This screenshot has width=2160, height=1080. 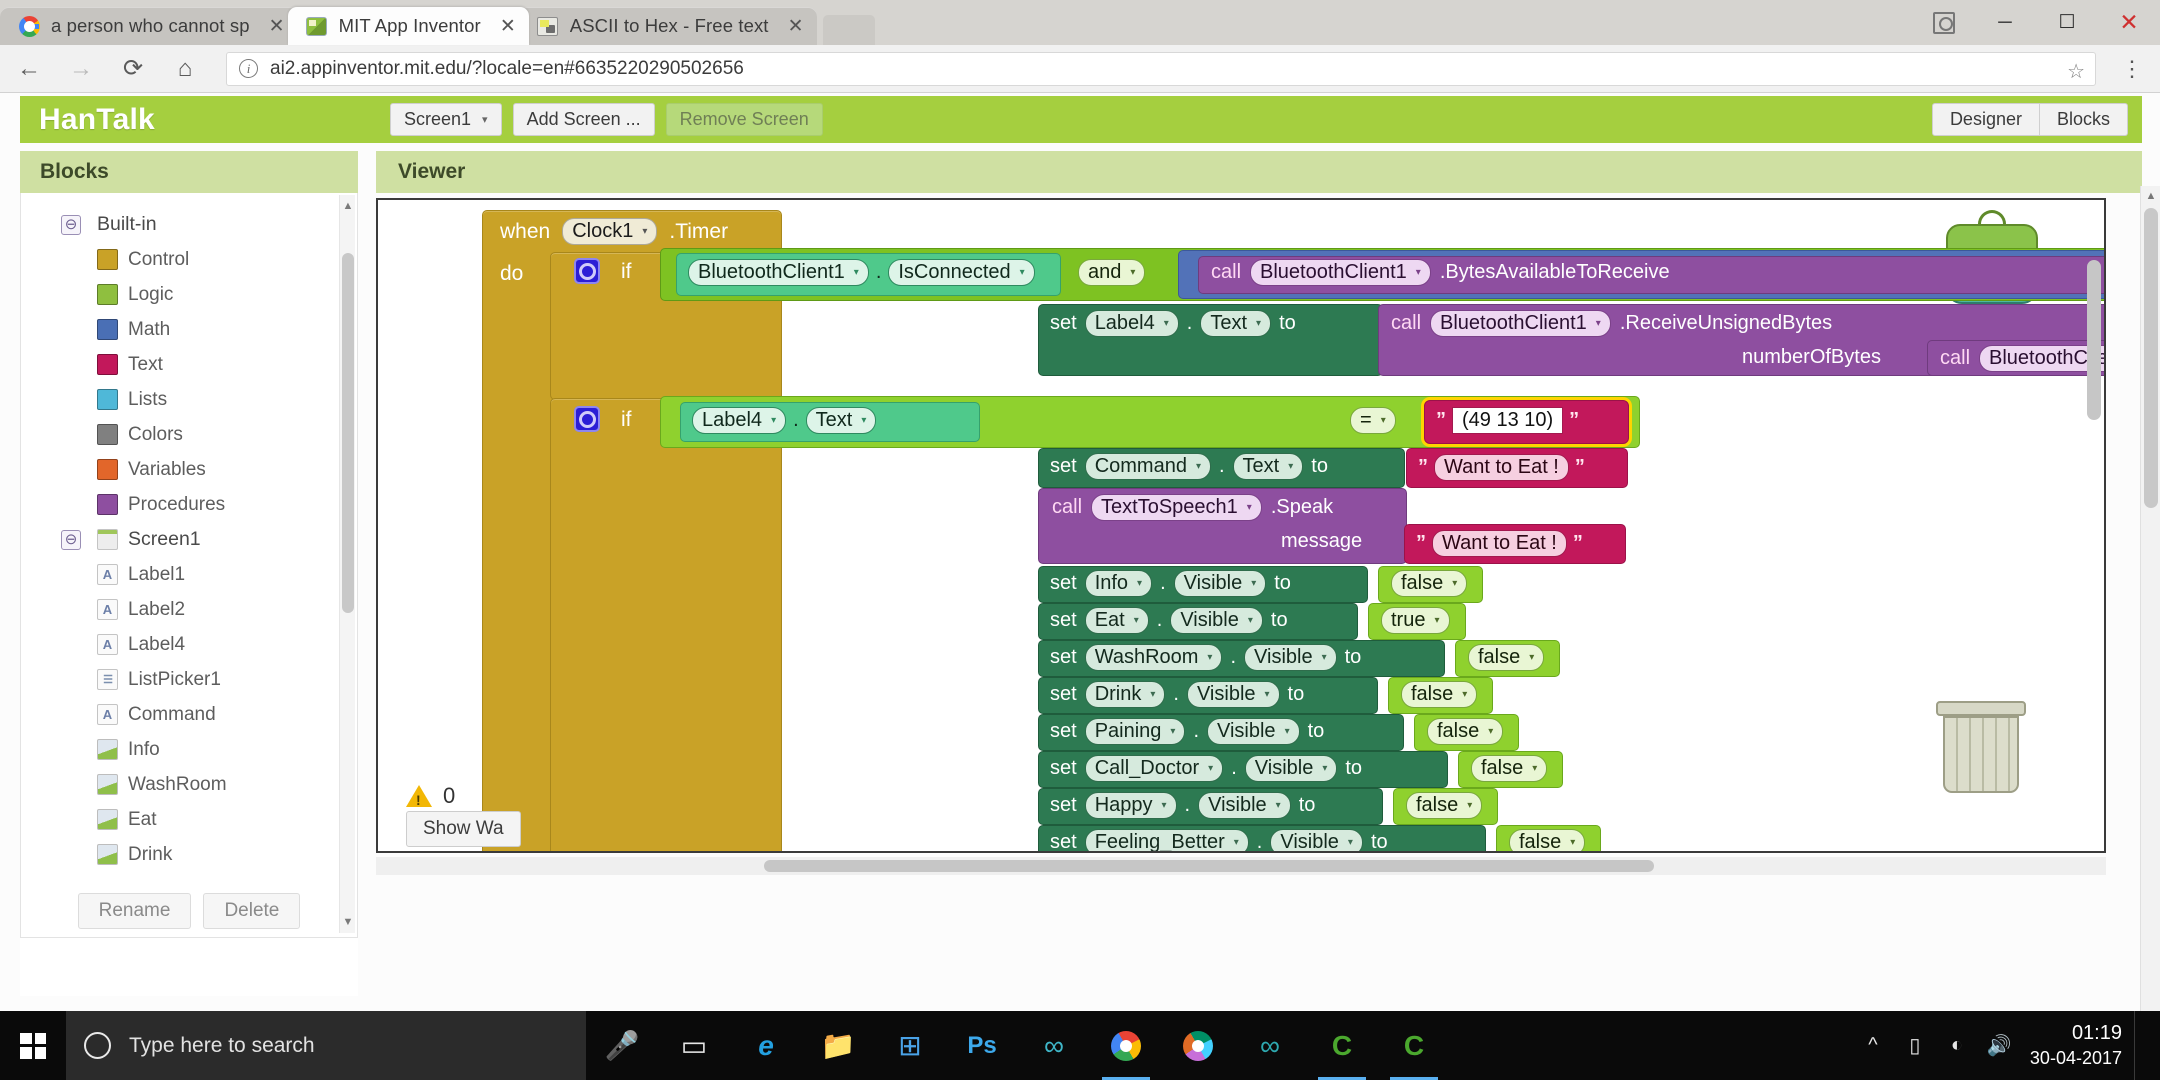 What do you see at coordinates (446, 119) in the screenshot?
I see `screen-selector-dropdown: Screen1 ▾` at bounding box center [446, 119].